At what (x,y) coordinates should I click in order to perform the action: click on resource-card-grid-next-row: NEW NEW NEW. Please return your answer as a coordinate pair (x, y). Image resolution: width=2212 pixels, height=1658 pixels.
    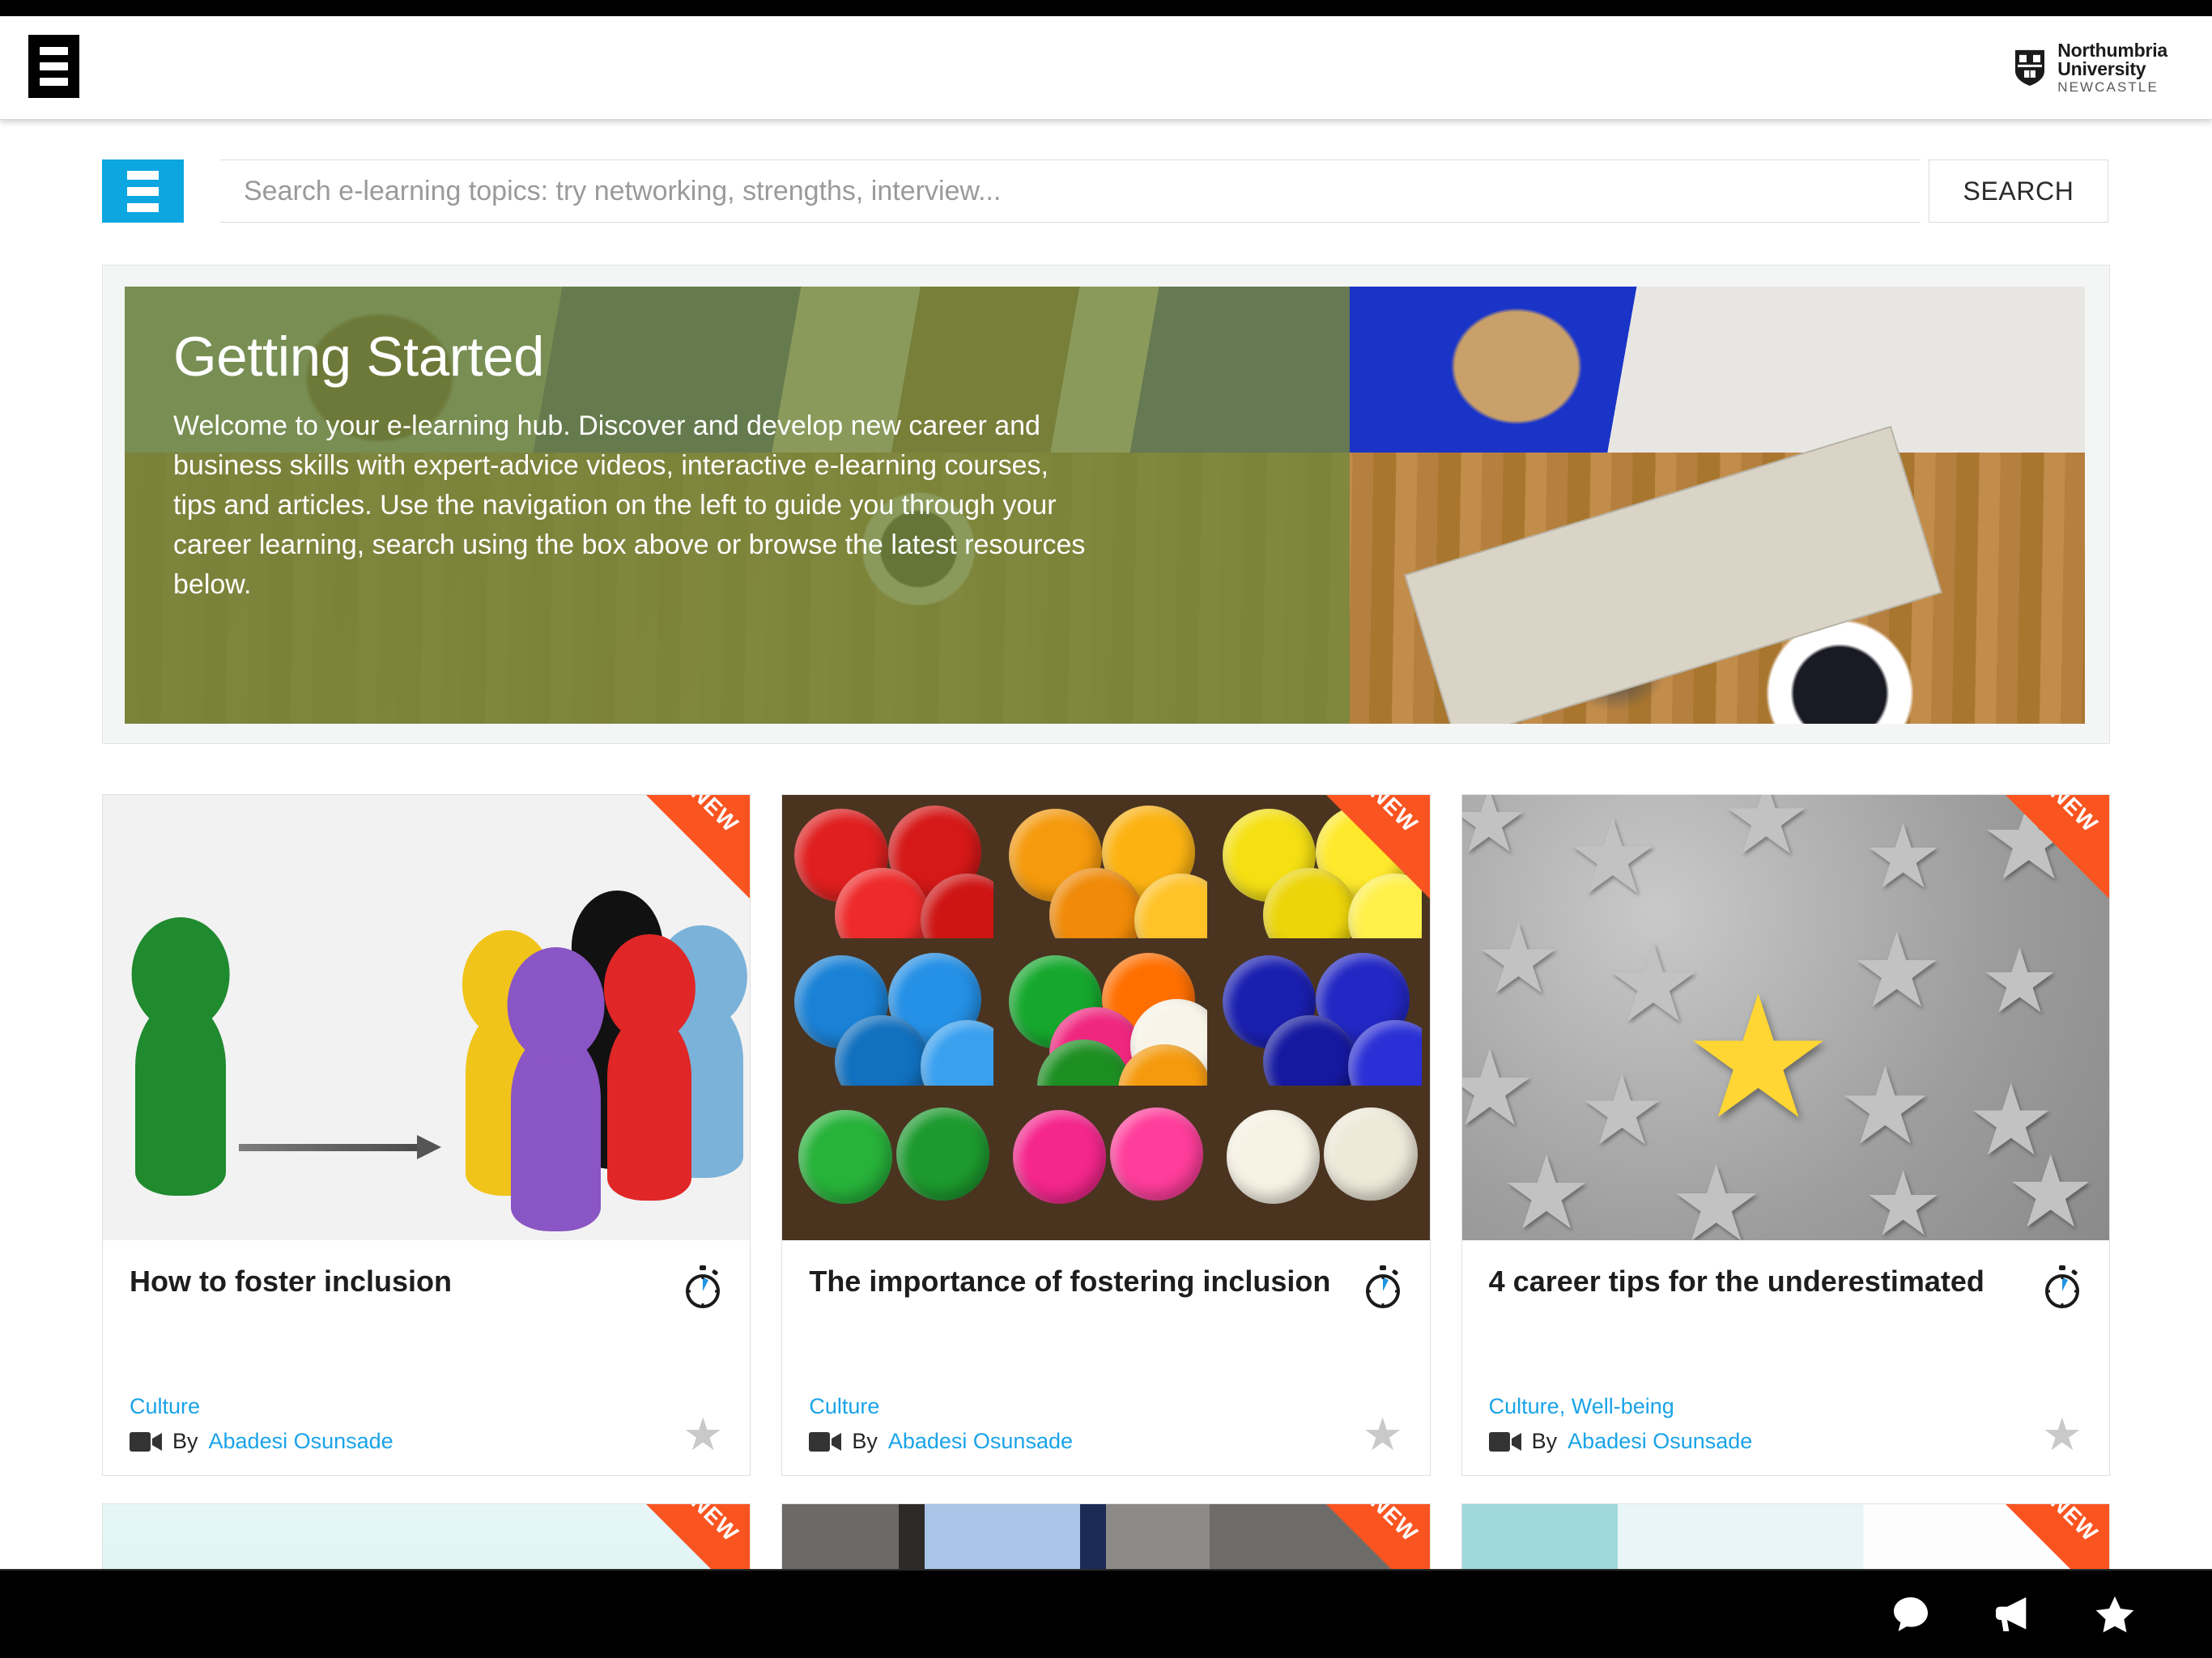
    Looking at the image, I should click on (1106, 1540).